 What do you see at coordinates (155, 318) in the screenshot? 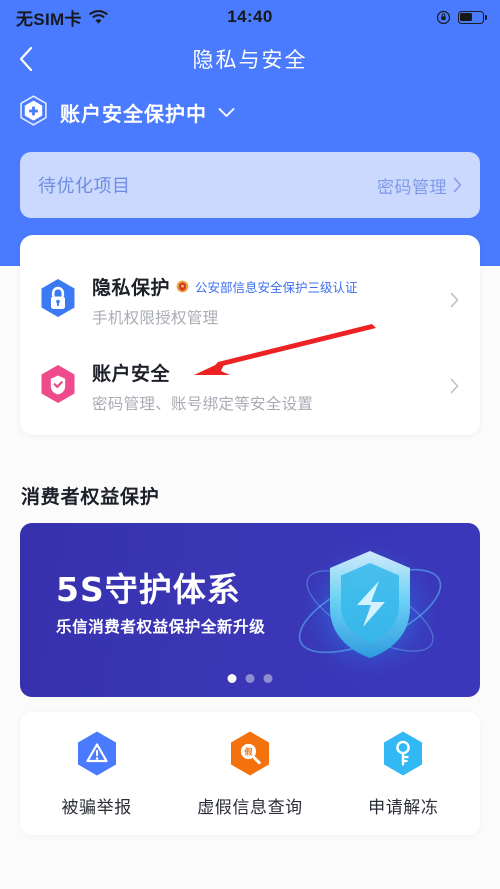
I see `privacy-subtitle: 手机权限授权管理` at bounding box center [155, 318].